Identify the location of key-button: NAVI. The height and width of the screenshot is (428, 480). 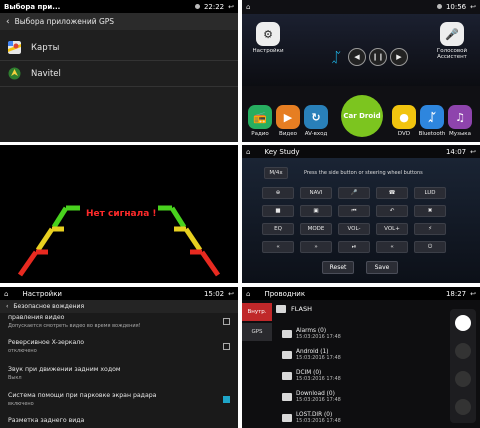
(316, 193).